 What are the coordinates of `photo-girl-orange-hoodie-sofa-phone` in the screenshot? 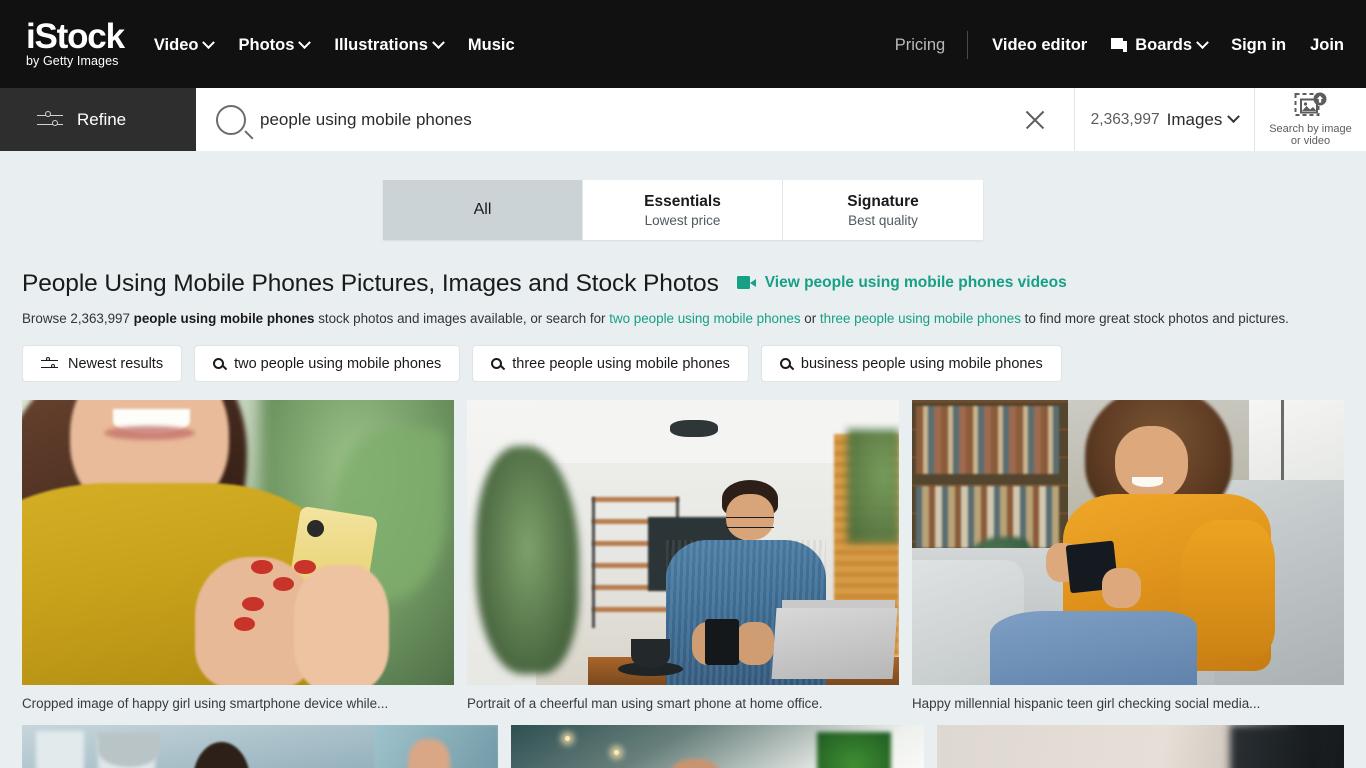 It's located at (1128, 542).